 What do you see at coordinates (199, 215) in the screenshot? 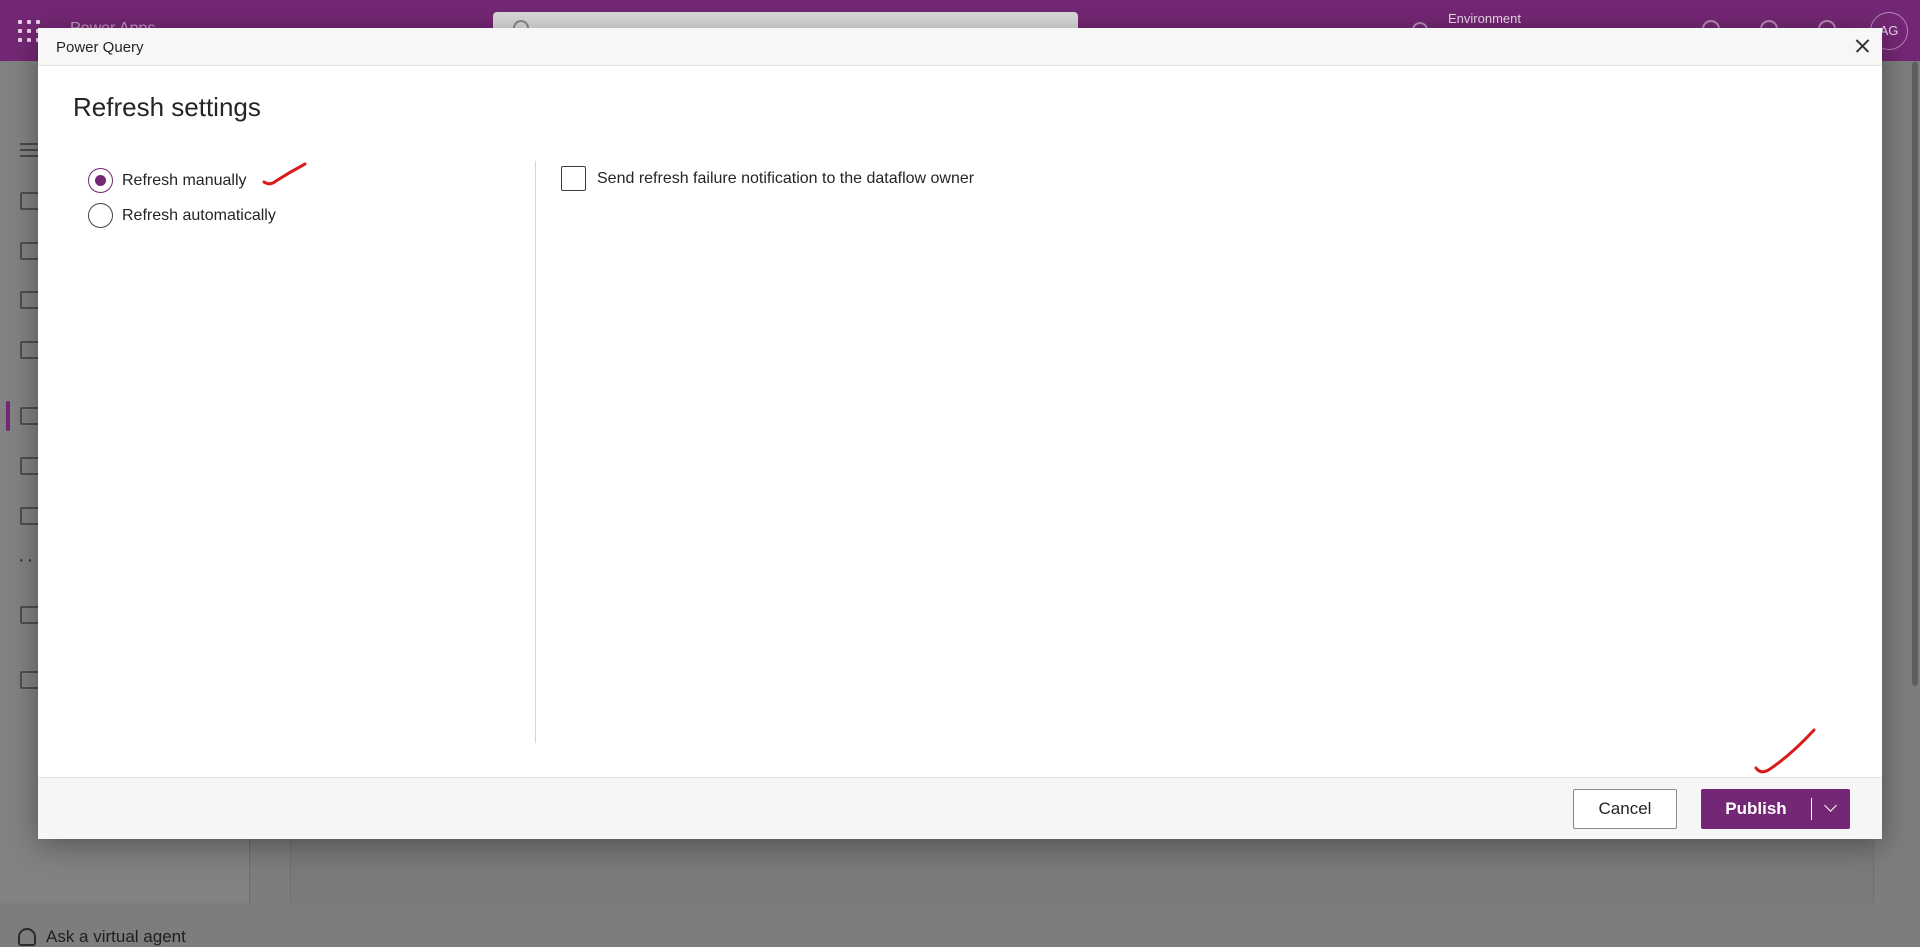
I see `refresh-automatically-label: Refresh automatically` at bounding box center [199, 215].